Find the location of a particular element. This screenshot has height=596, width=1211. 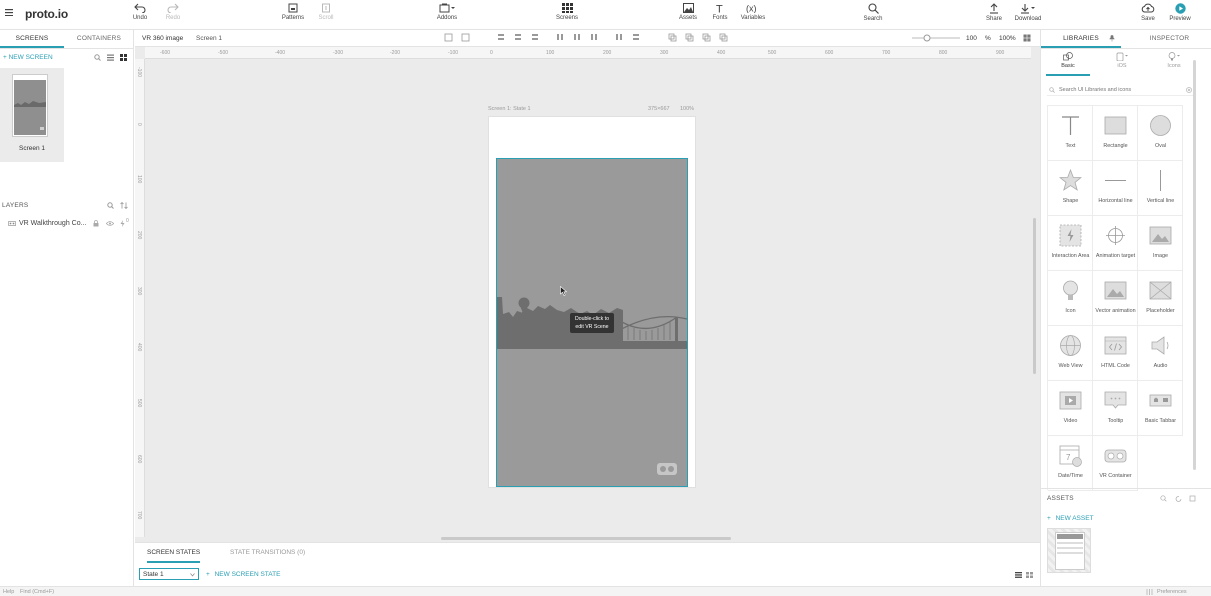

screen-thumbnail-card: Screen 1 is located at coordinates (32, 115).